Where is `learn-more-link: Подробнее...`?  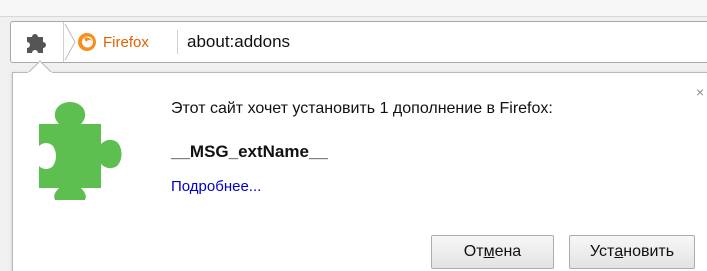 learn-more-link: Подробнее... is located at coordinates (216, 186).